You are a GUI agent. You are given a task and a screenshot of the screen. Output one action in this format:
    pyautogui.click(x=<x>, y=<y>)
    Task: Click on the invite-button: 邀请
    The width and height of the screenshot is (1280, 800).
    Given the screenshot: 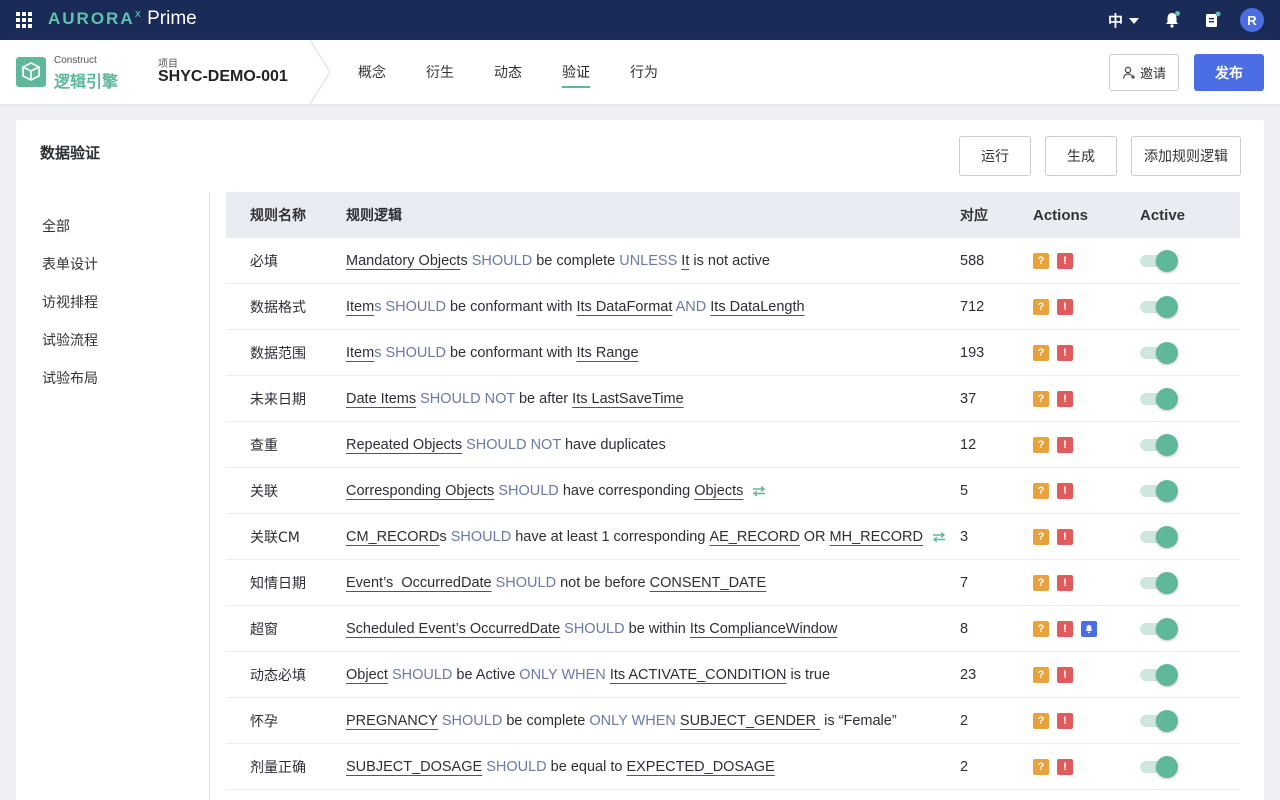 What is the action you would take?
    pyautogui.click(x=1144, y=72)
    